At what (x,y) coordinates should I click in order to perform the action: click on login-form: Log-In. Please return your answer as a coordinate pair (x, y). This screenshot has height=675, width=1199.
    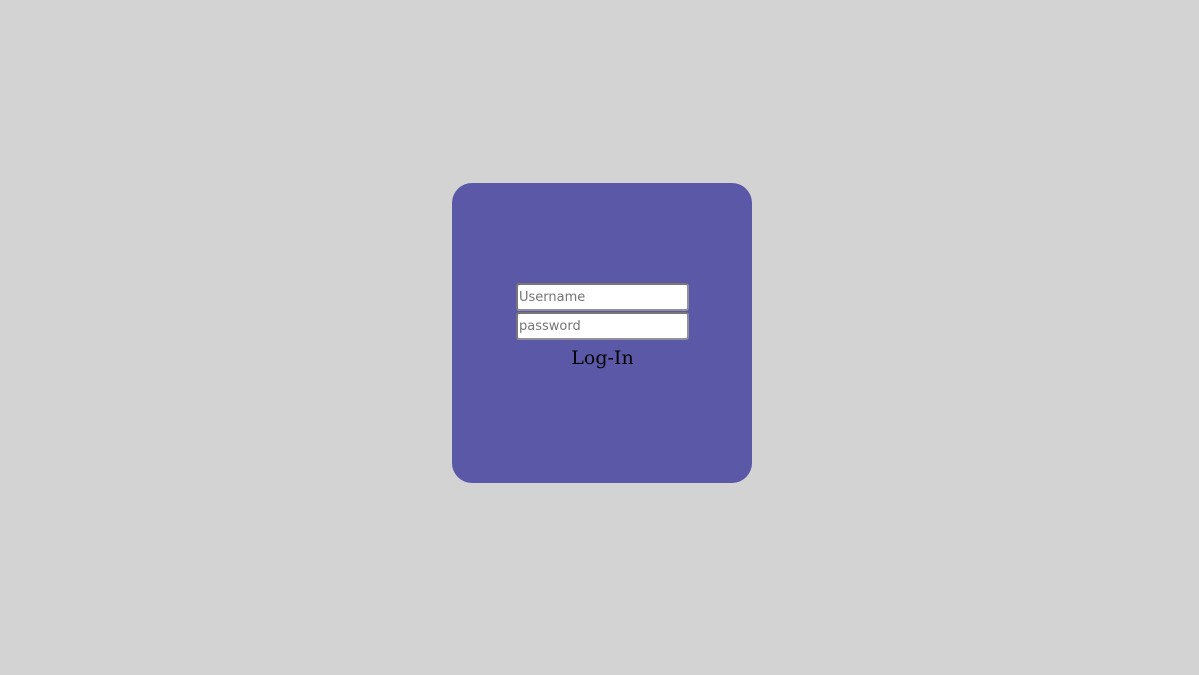
    Looking at the image, I should click on (602, 326).